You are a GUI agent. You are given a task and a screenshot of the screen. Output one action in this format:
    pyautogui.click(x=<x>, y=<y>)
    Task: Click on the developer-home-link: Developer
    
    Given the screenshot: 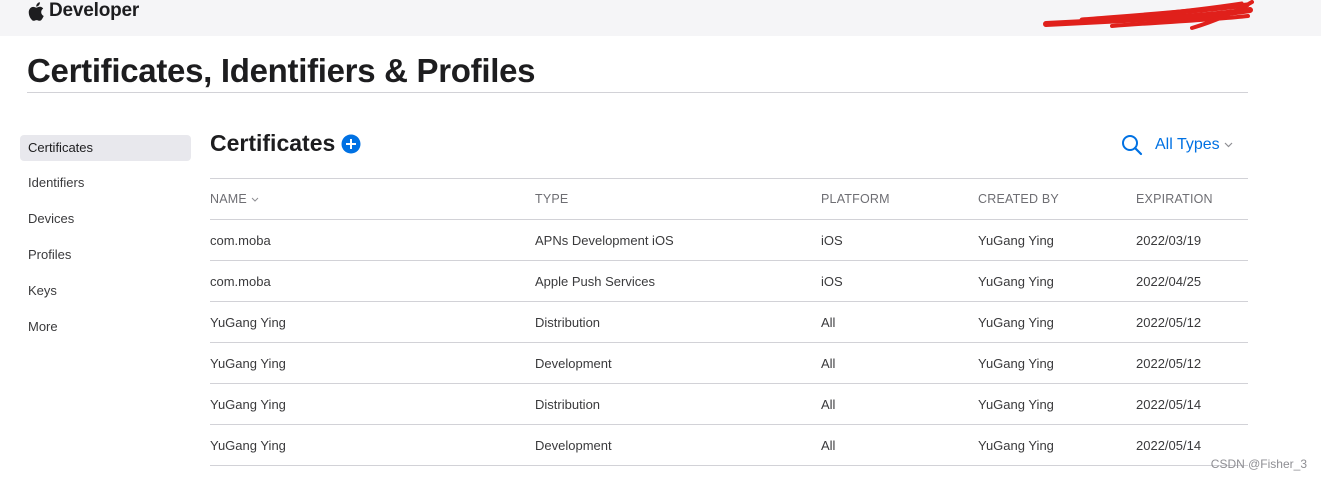 What is the action you would take?
    pyautogui.click(x=83, y=11)
    